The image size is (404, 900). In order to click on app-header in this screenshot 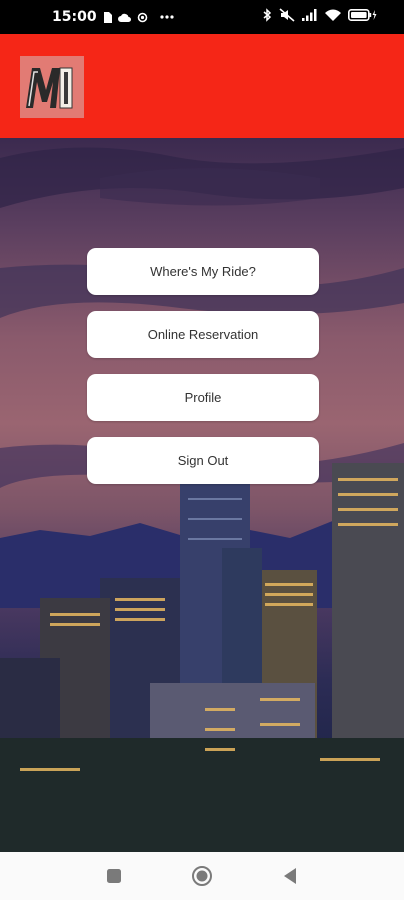, I will do `click(202, 86)`.